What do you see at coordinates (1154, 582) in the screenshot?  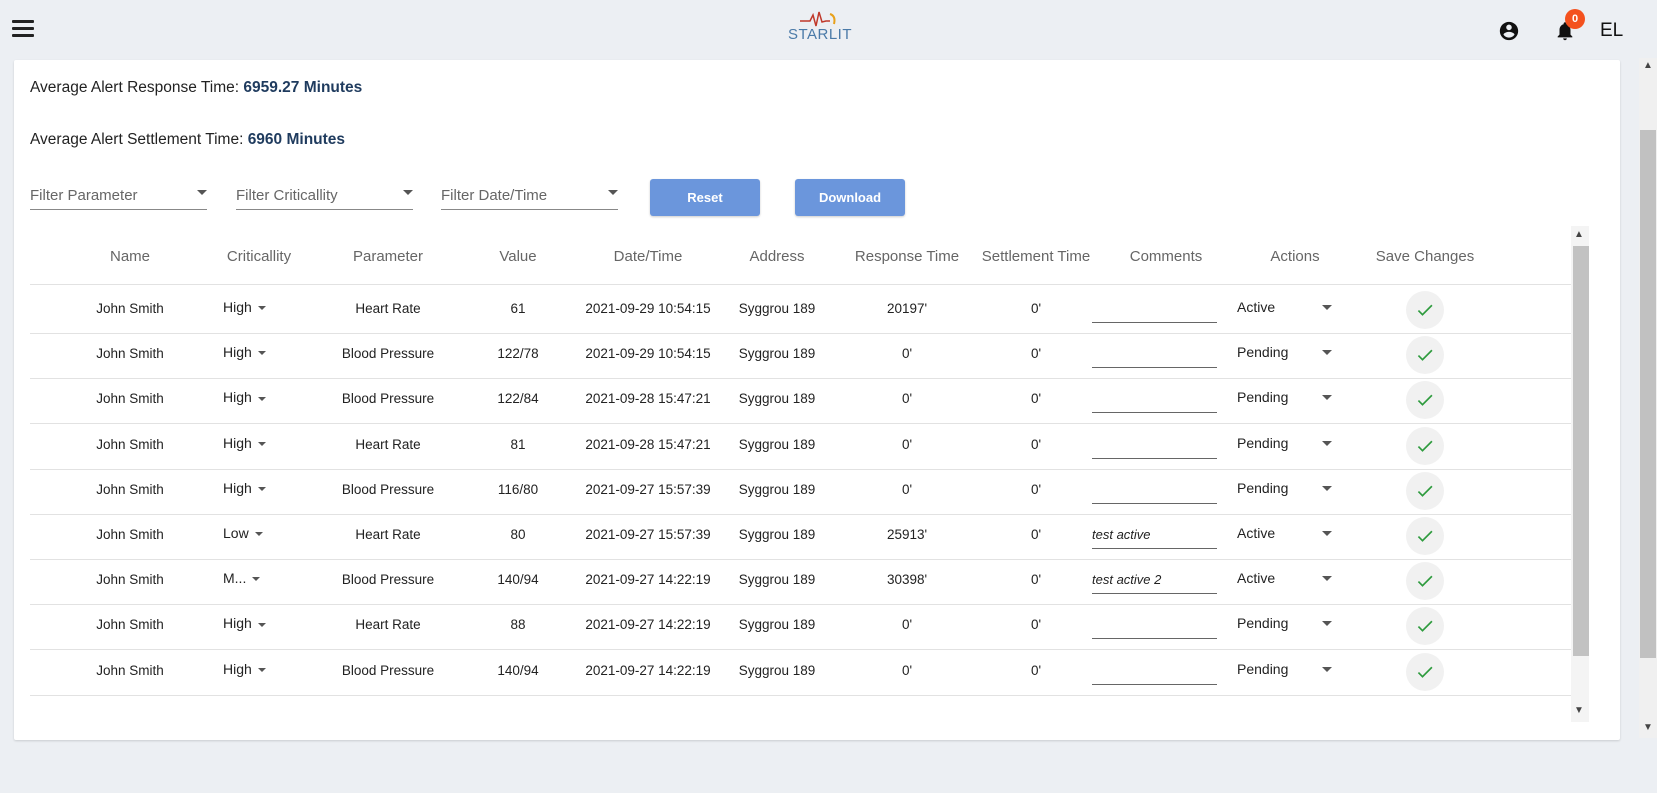 I see `comment-input: test active 2` at bounding box center [1154, 582].